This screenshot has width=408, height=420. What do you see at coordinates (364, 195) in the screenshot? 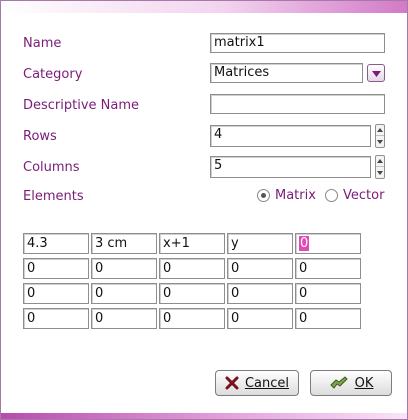
I see `radio-vector-label: Vector` at bounding box center [364, 195].